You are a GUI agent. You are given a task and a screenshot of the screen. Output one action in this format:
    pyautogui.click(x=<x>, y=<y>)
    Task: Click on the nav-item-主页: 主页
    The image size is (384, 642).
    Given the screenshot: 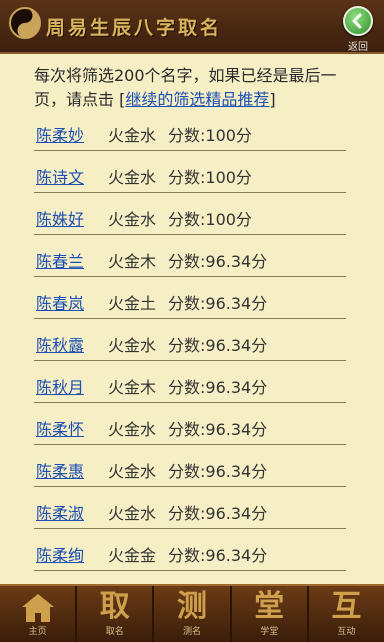 What is the action you would take?
    pyautogui.click(x=37, y=614)
    